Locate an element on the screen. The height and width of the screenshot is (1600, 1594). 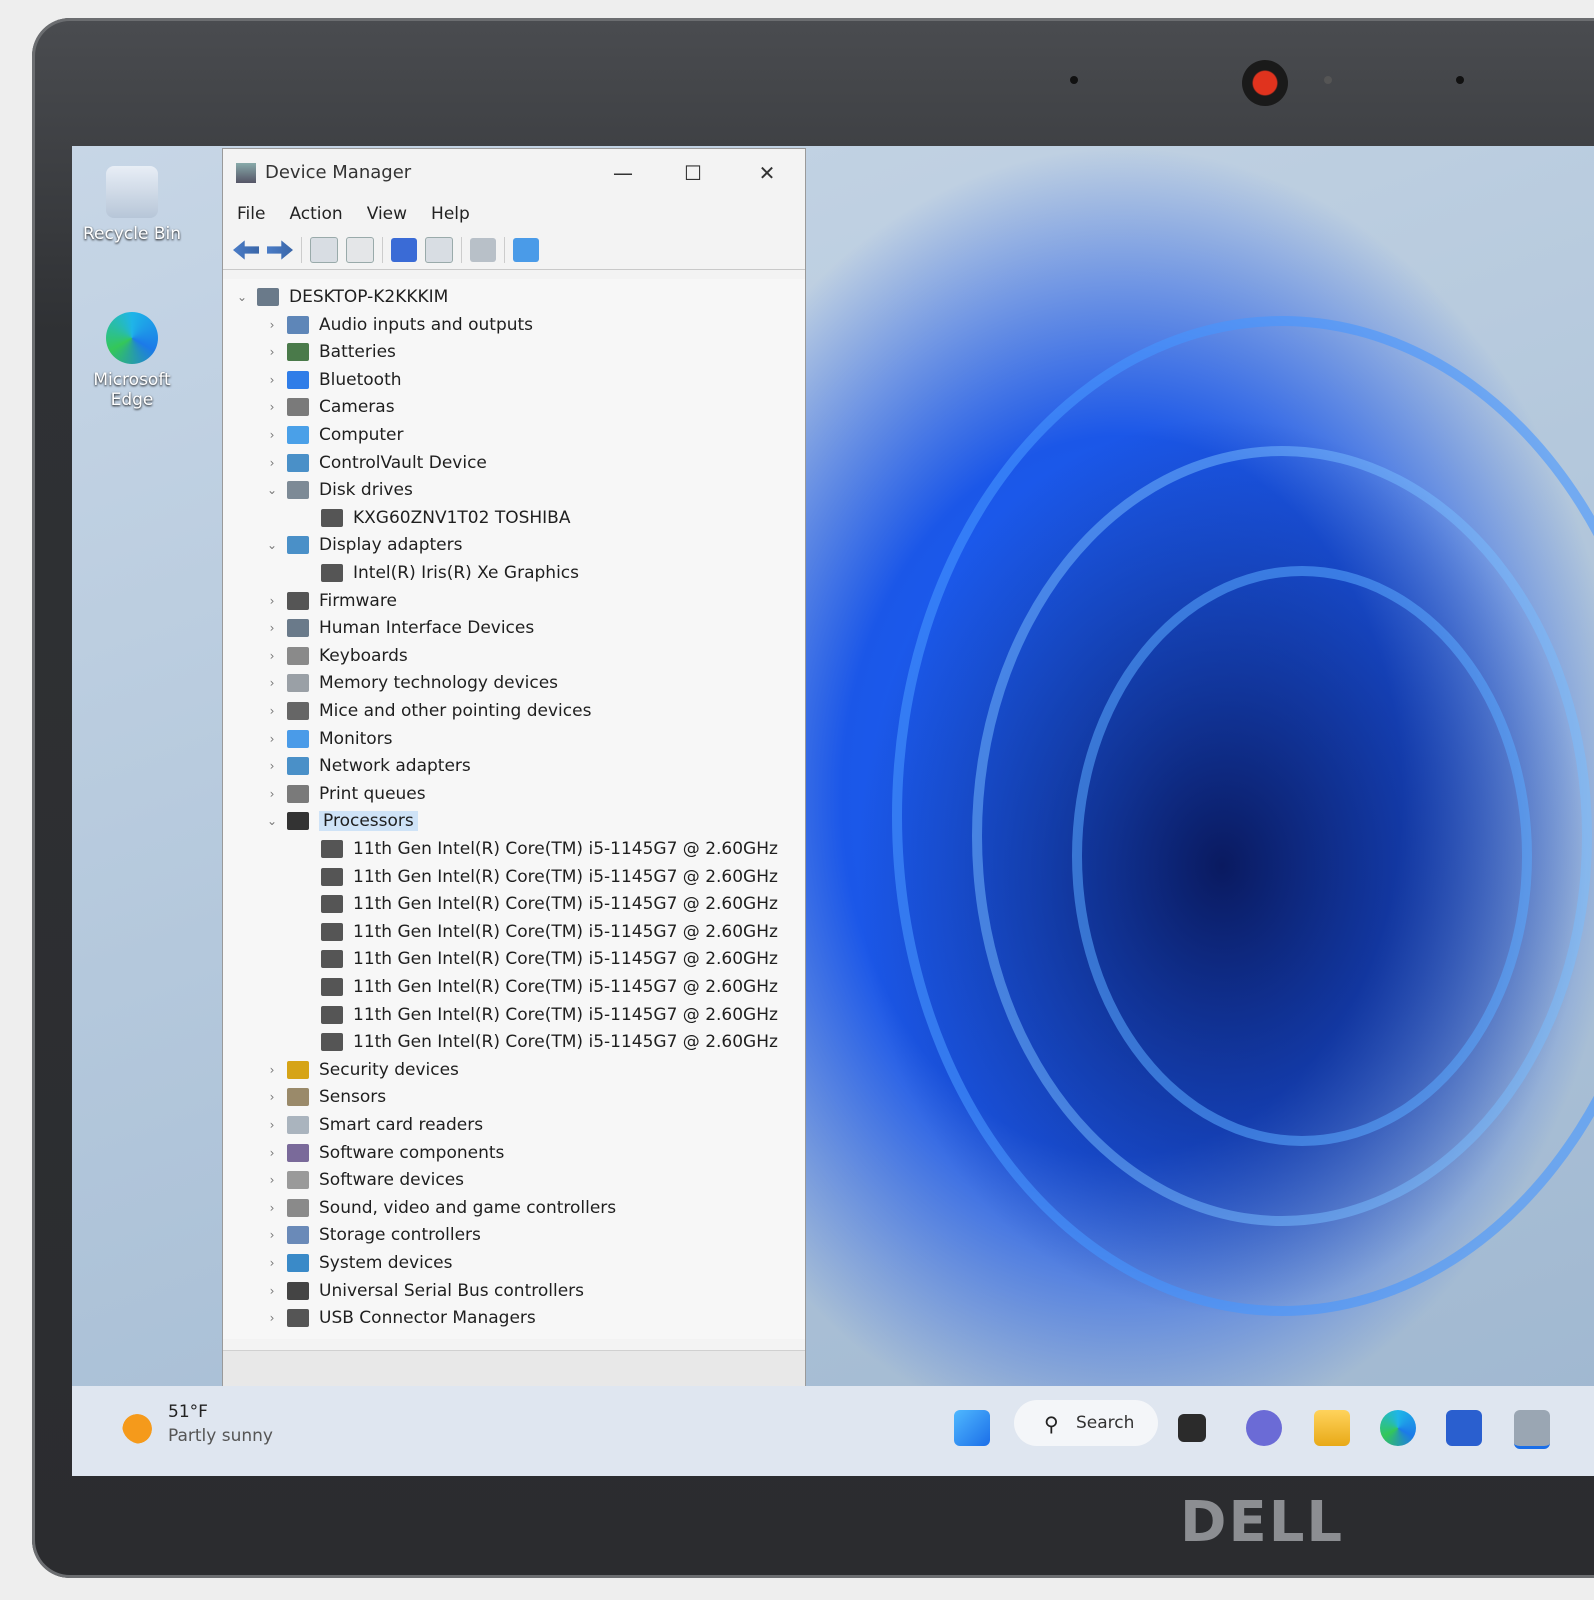
title-bar: Device Manager — ☐ ✕ is located at coordinates (514, 173).